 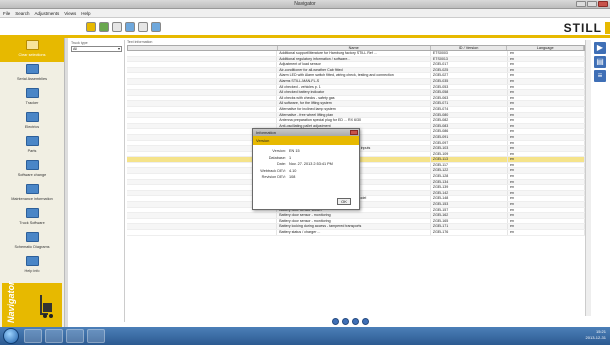 I want to click on cell-id: ZGEL165, so click(x=469, y=221).